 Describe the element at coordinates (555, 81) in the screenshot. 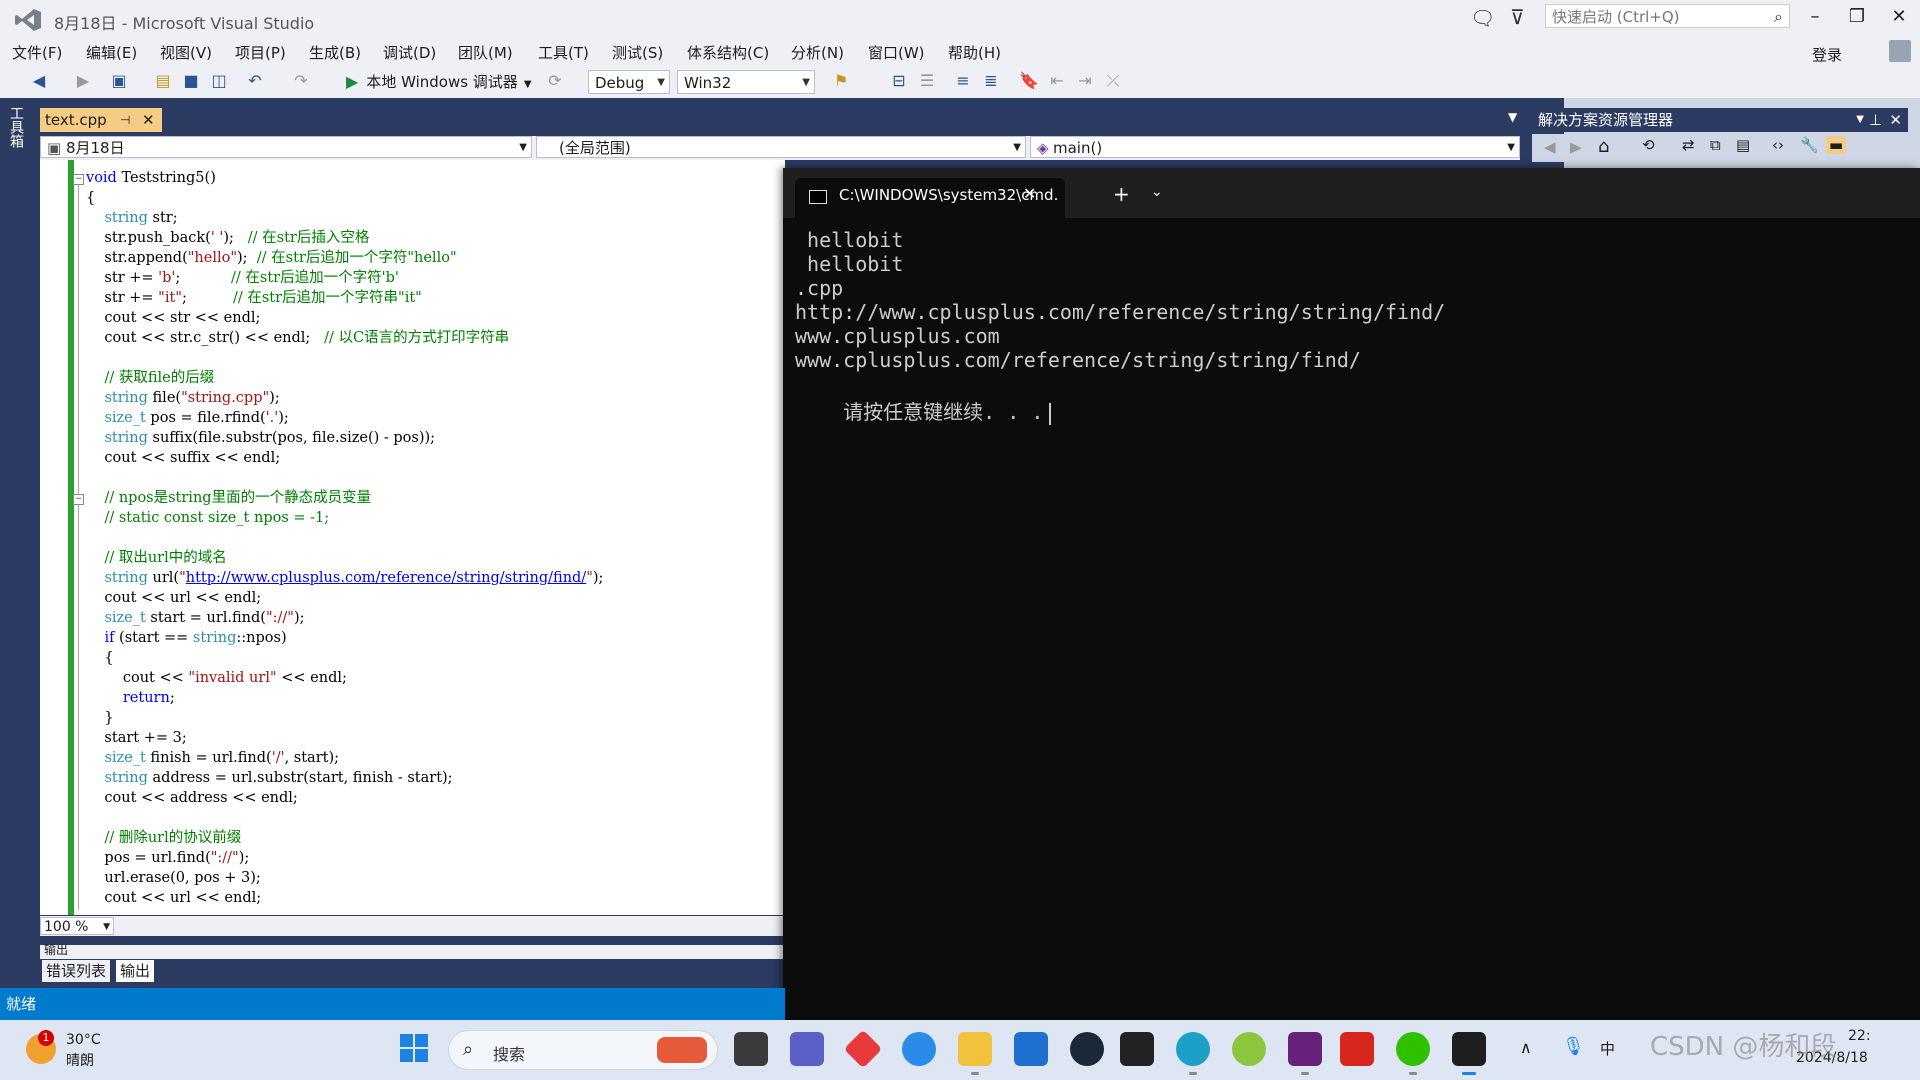

I see `refresh-icon: ⟳` at that location.